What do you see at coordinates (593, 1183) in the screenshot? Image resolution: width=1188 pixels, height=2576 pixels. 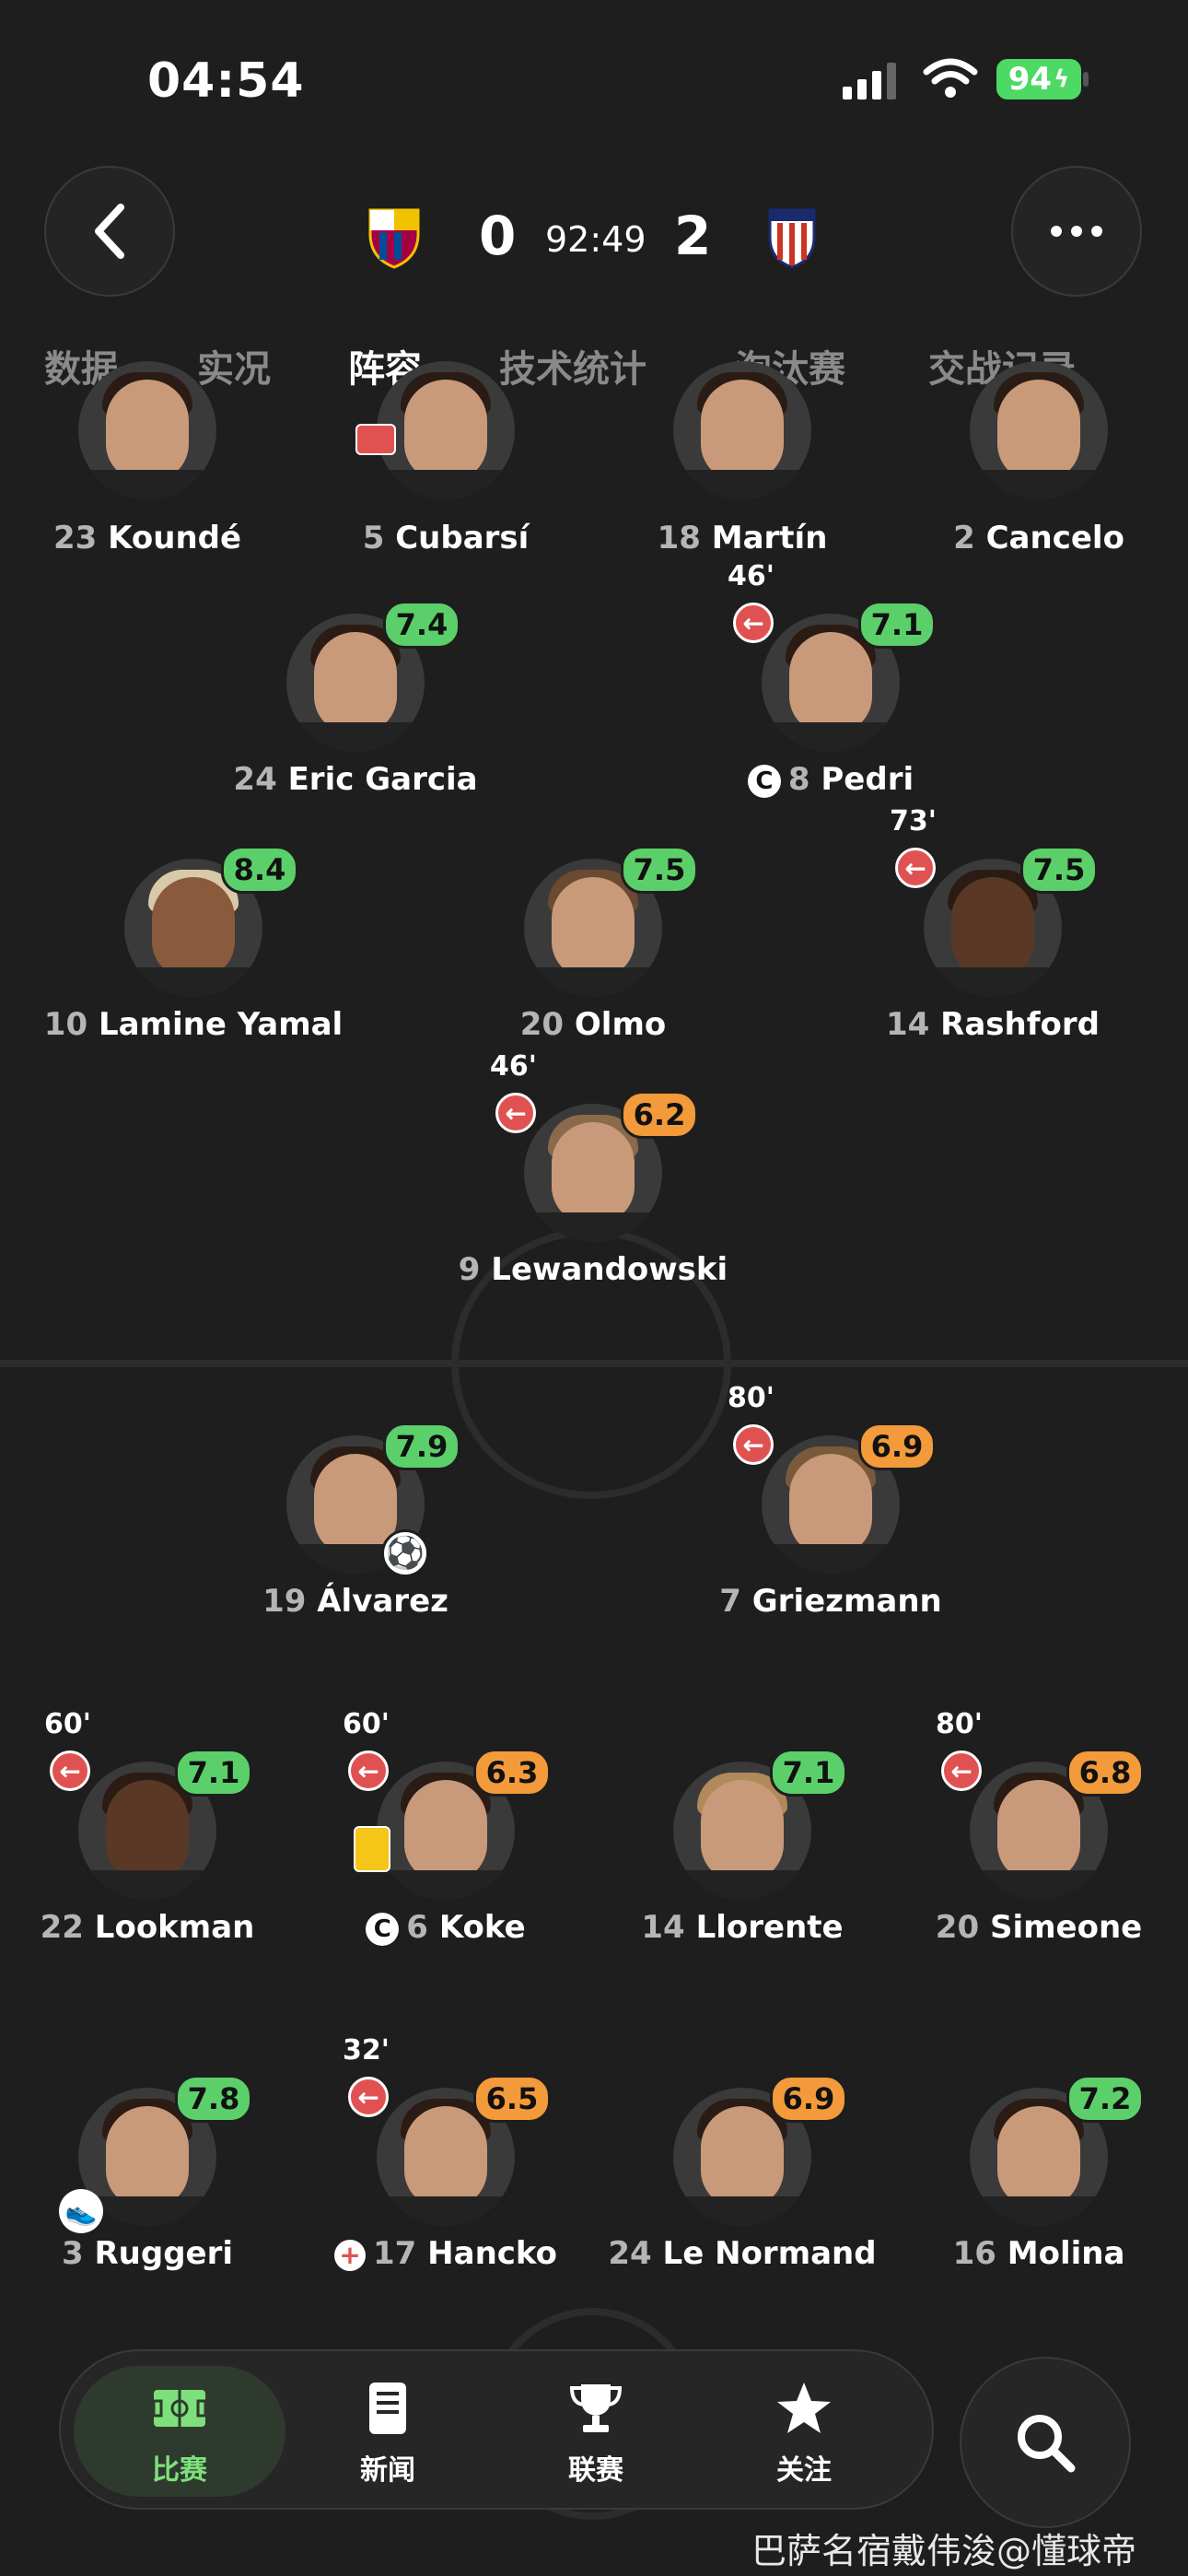 I see `player-card: 46' ← 6.2 9 Lewandowski` at bounding box center [593, 1183].